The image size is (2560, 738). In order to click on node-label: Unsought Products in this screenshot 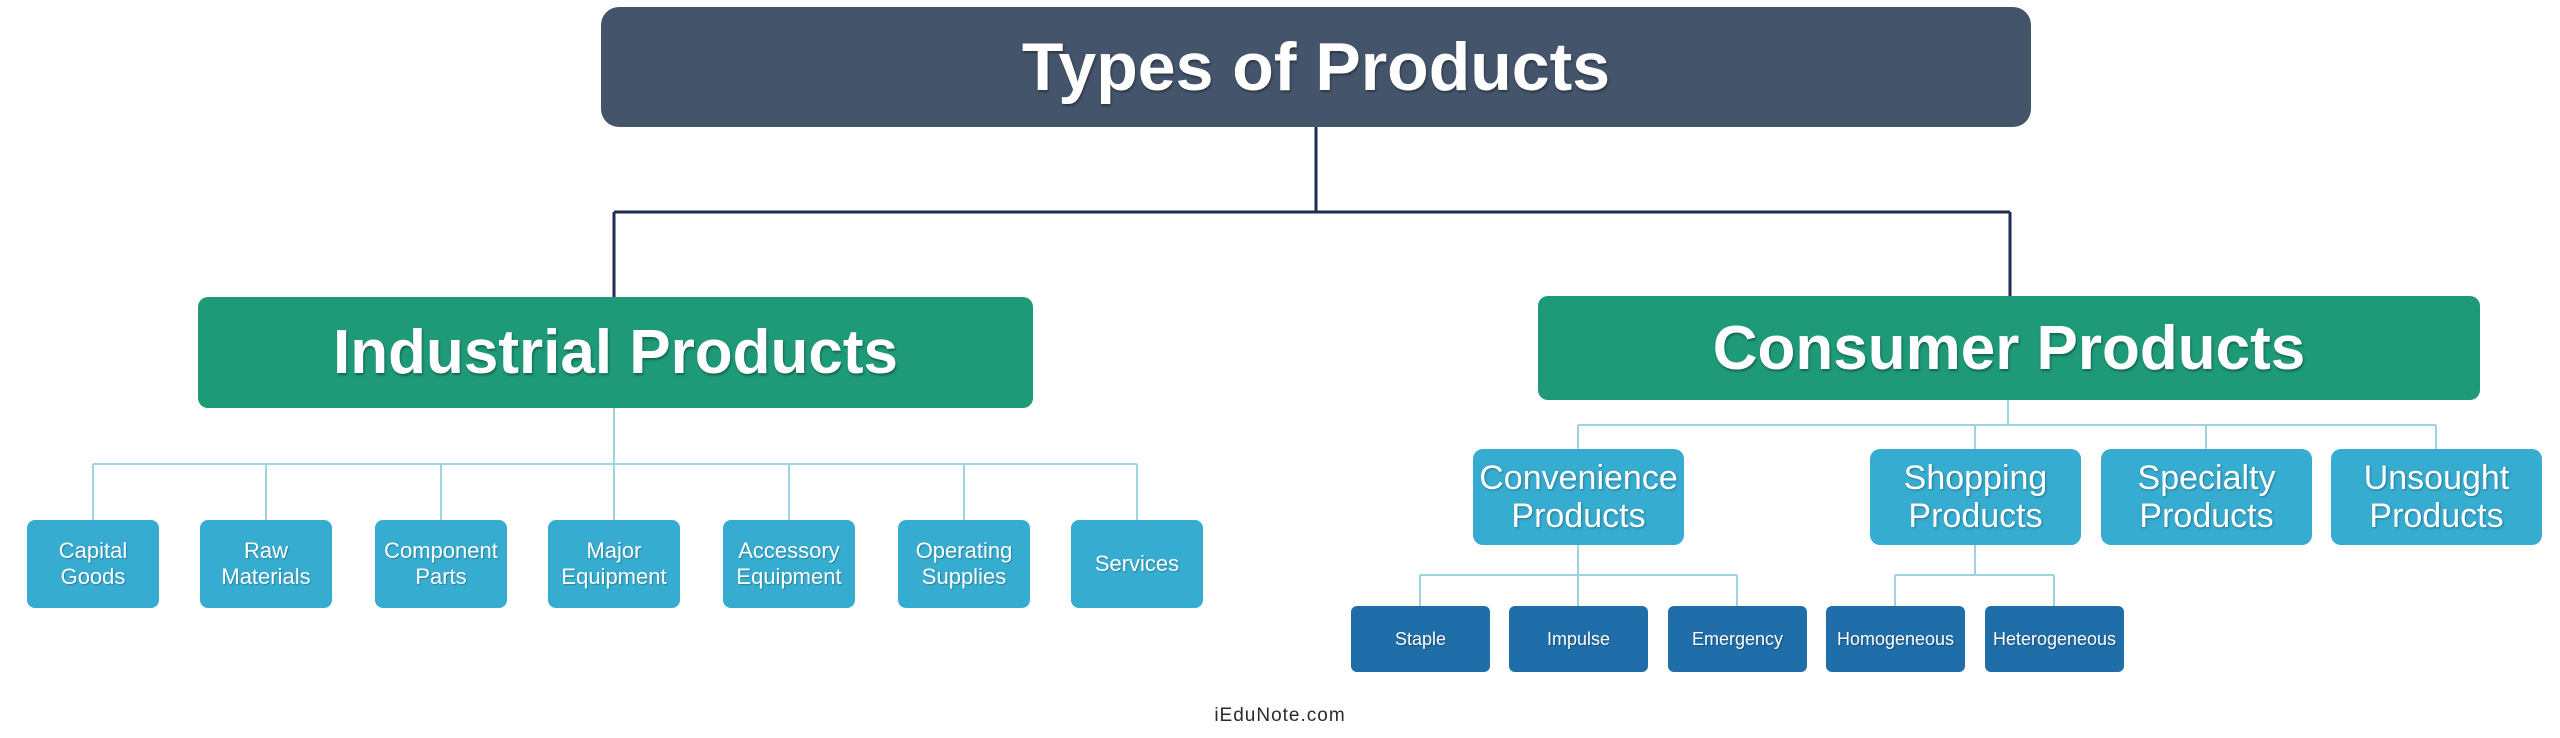, I will do `click(2436, 497)`.